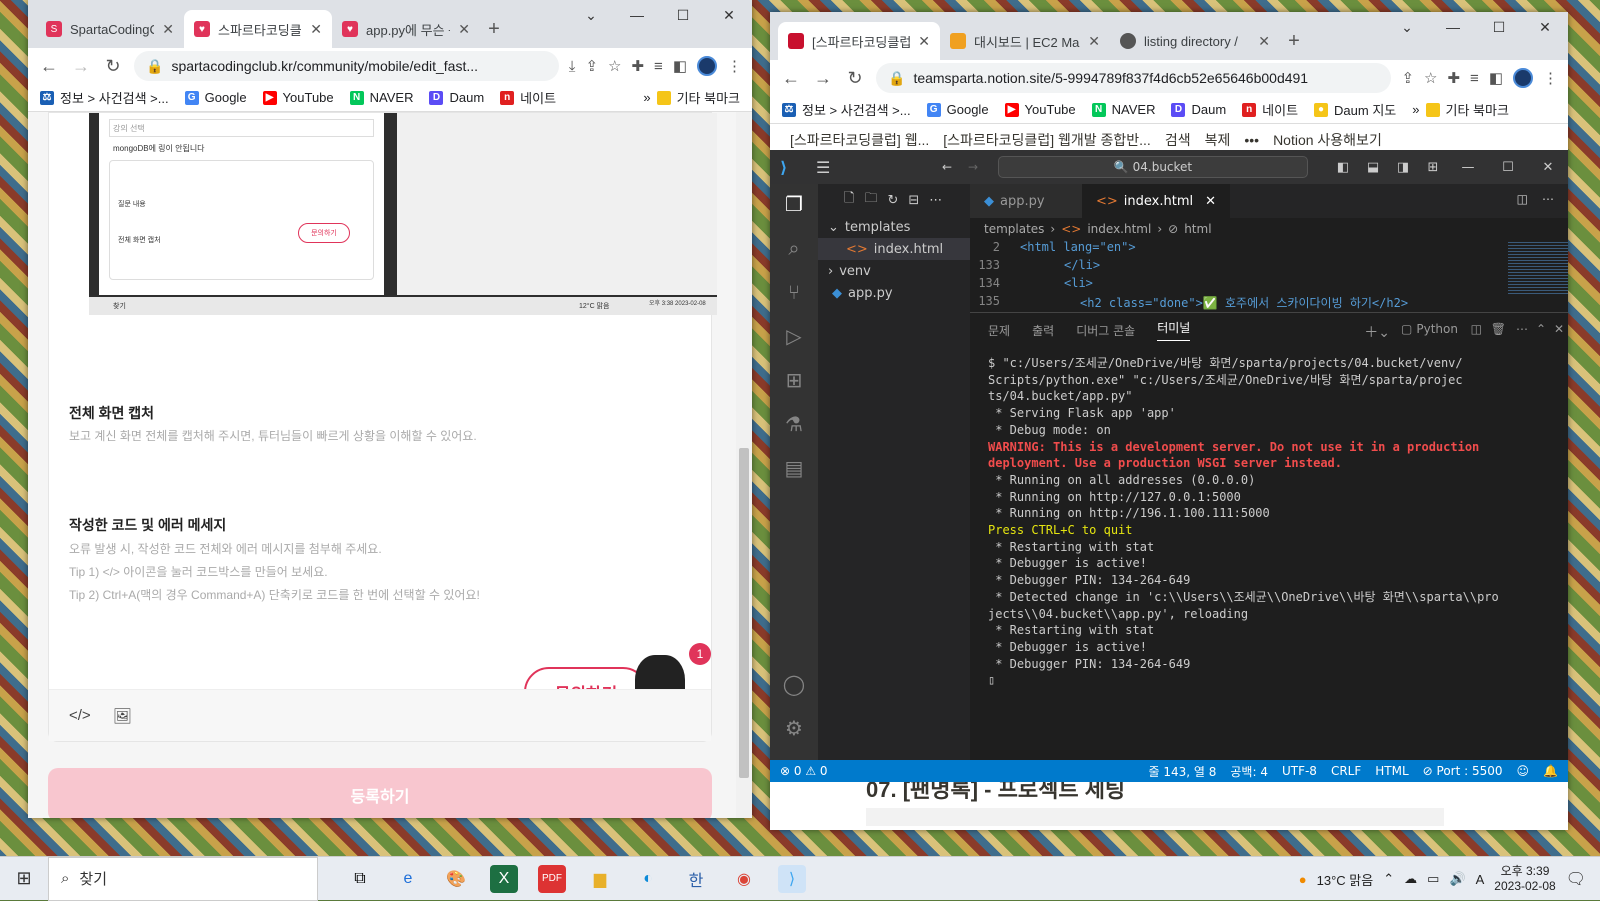  What do you see at coordinates (793, 248) in the screenshot?
I see `search-icon: ⌕` at bounding box center [793, 248].